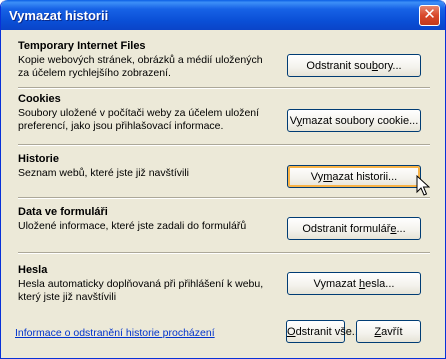  What do you see at coordinates (59, 15) in the screenshot?
I see `window-title: Vymazat historii` at bounding box center [59, 15].